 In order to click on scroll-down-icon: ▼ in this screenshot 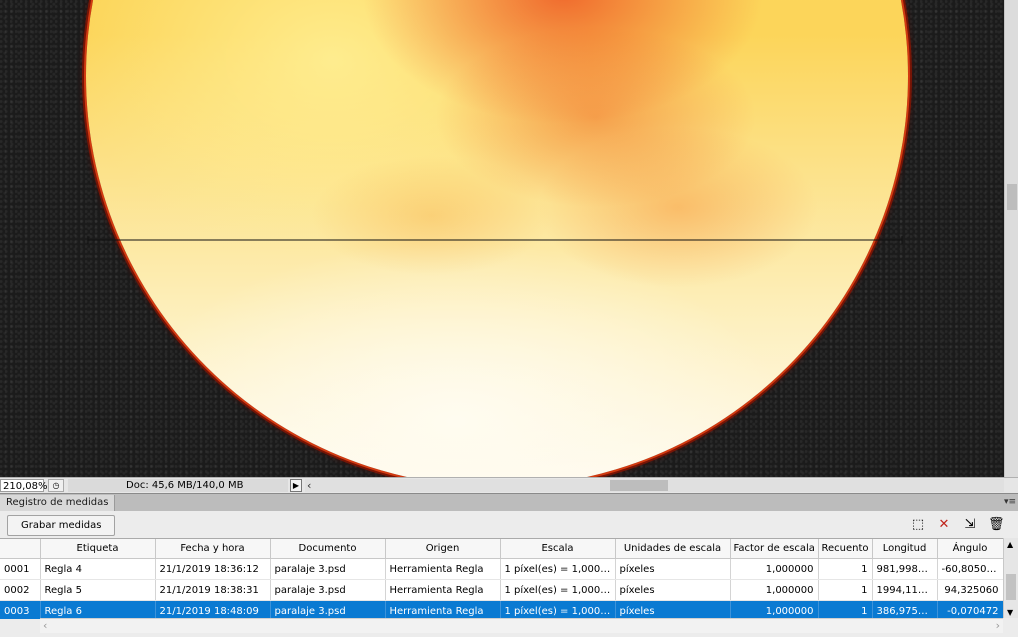, I will do `click(1010, 612)`.